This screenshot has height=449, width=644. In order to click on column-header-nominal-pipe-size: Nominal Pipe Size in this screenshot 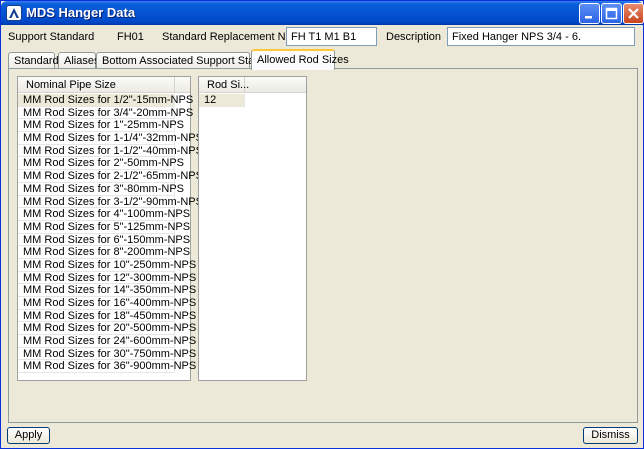, I will do `click(96, 85)`.